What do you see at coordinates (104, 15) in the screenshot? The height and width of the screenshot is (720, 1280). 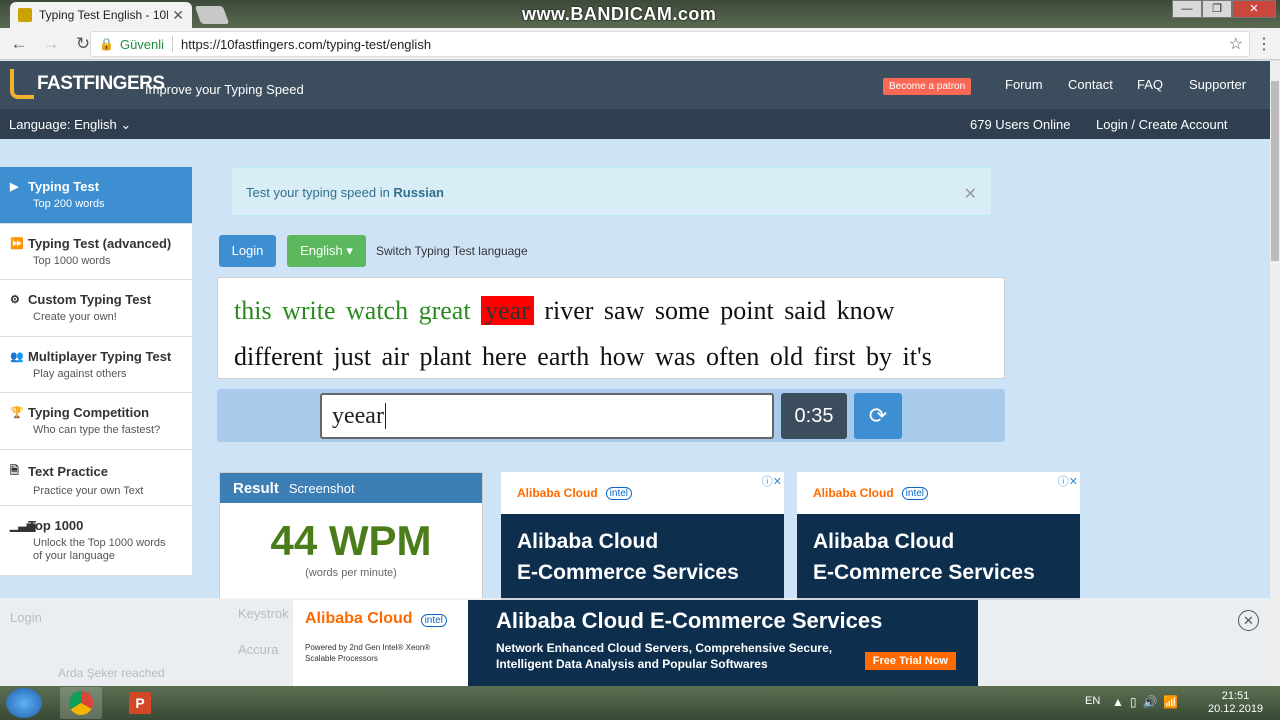 I see `tab-title: Typing Test English - 10F` at bounding box center [104, 15].